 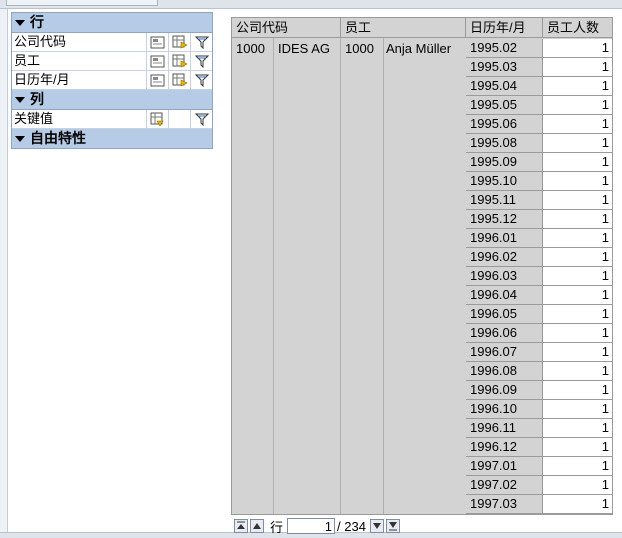 I want to click on current-row-input, so click(x=311, y=526).